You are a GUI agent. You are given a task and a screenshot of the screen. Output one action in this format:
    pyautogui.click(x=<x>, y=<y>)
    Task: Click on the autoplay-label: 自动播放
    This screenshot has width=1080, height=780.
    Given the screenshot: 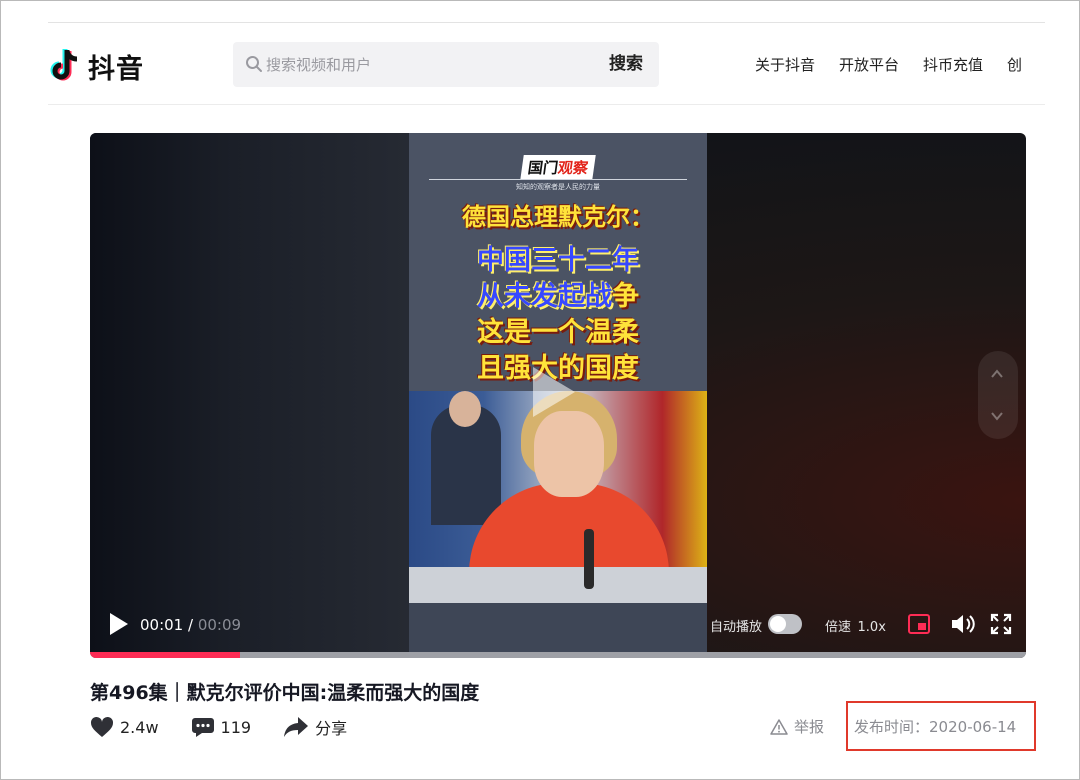 What is the action you would take?
    pyautogui.click(x=736, y=627)
    